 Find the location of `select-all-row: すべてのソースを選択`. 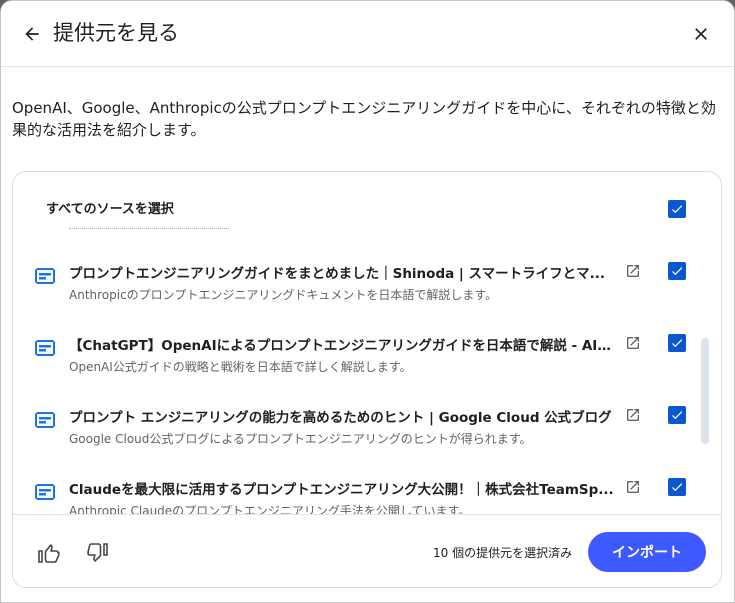

select-all-row: すべてのソースを選択 is located at coordinates (367, 200).